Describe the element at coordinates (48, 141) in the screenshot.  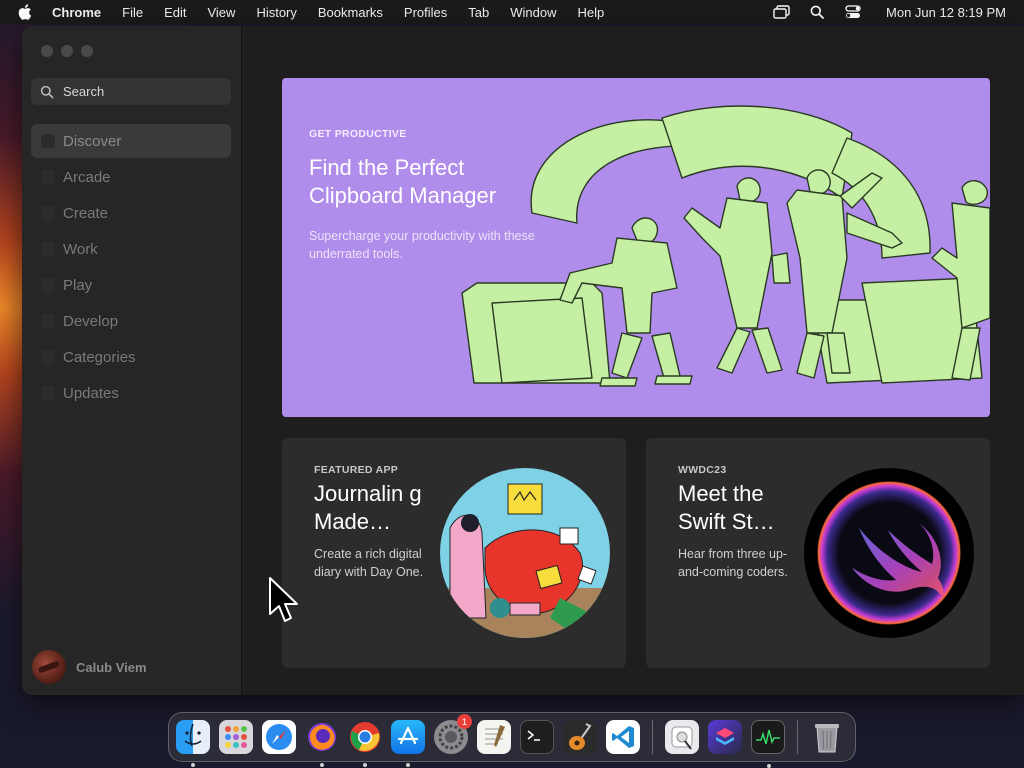
I see `discover-icon` at that location.